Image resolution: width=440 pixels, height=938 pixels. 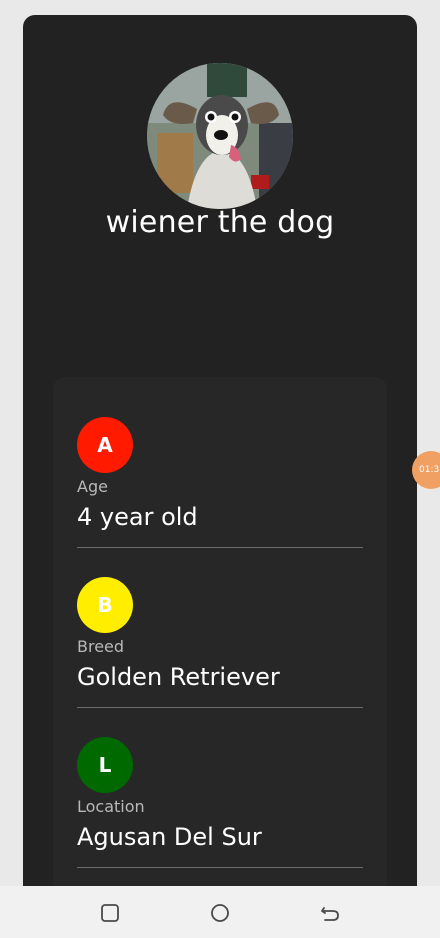 I want to click on detail-row-location: L Location Agusan Del Sur, so click(x=220, y=802).